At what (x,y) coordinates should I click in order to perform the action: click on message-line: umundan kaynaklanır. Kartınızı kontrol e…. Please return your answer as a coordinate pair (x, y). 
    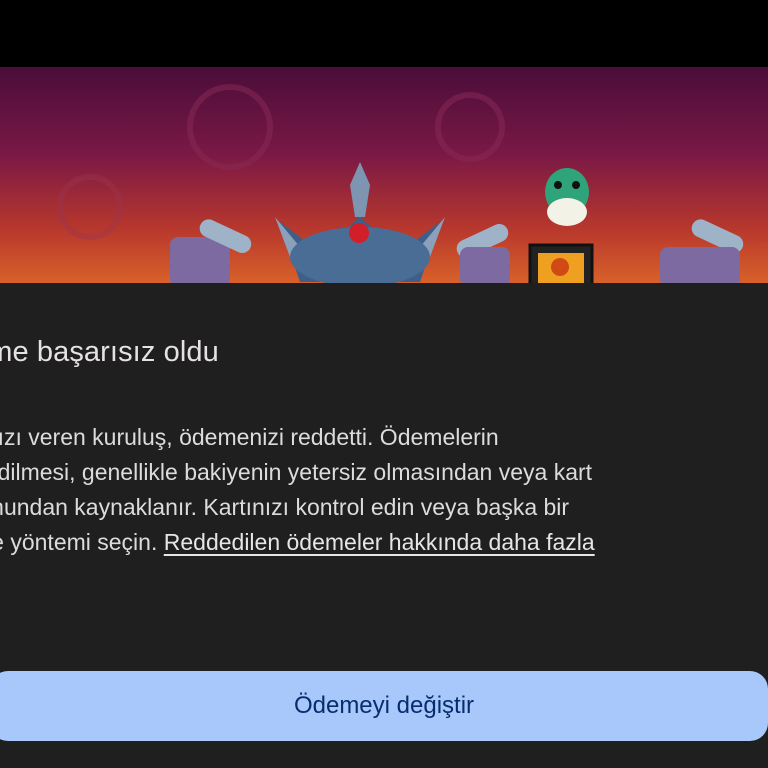
    Looking at the image, I should click on (285, 507).